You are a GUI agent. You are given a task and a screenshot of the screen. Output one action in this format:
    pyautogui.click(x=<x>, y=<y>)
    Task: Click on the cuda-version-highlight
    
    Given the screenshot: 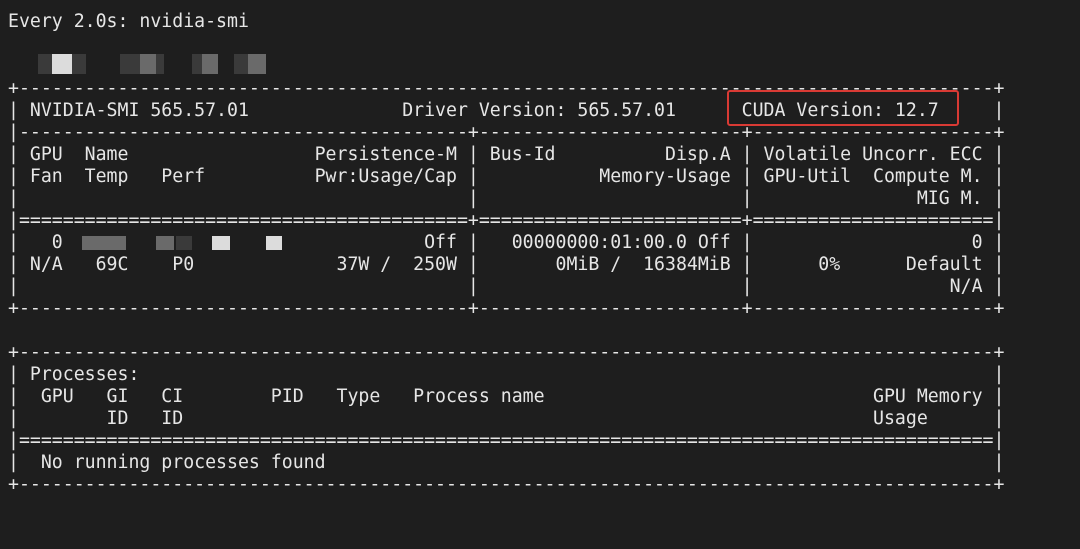 What is the action you would take?
    pyautogui.click(x=843, y=108)
    